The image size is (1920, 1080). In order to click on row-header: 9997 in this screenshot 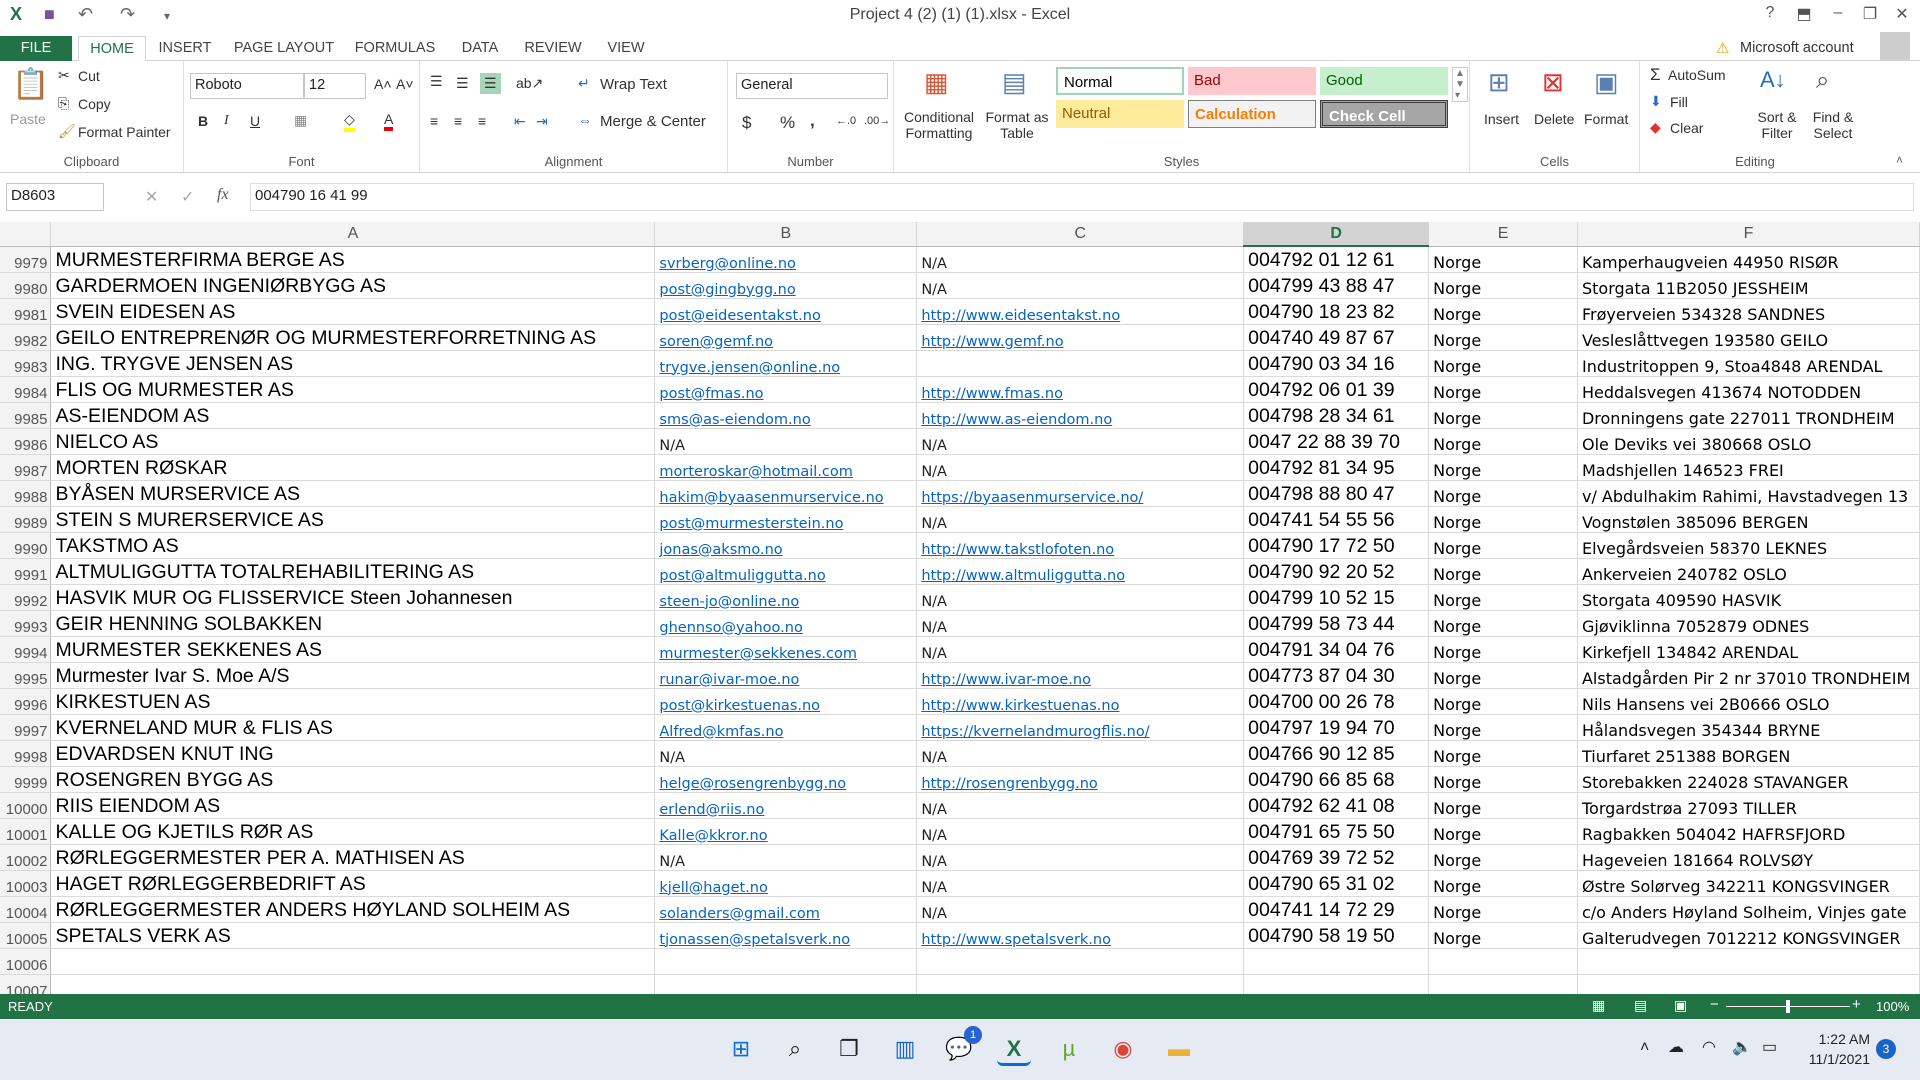, I will do `click(26, 727)`.